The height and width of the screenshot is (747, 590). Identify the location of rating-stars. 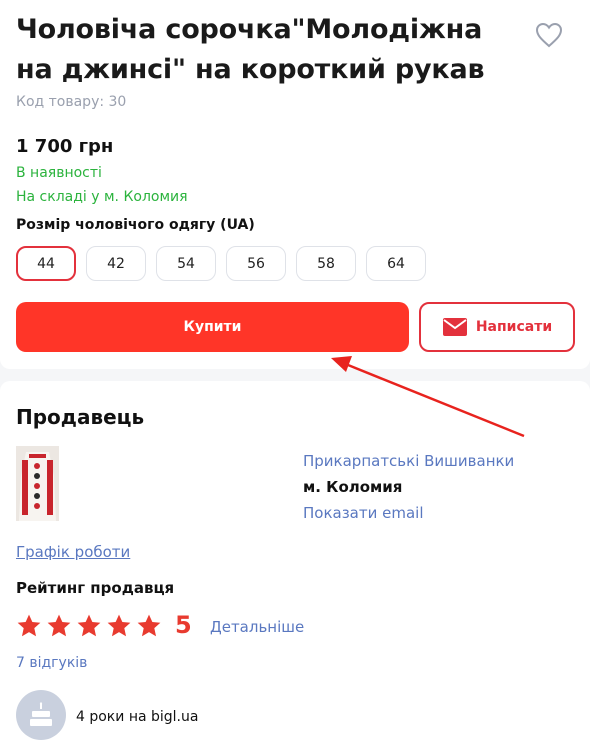
(89, 626).